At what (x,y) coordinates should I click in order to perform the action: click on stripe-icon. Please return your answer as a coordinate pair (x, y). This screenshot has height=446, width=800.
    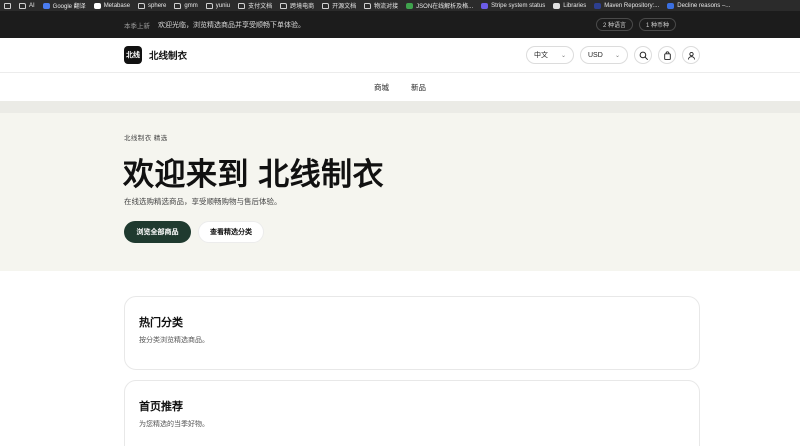
    Looking at the image, I should click on (485, 5).